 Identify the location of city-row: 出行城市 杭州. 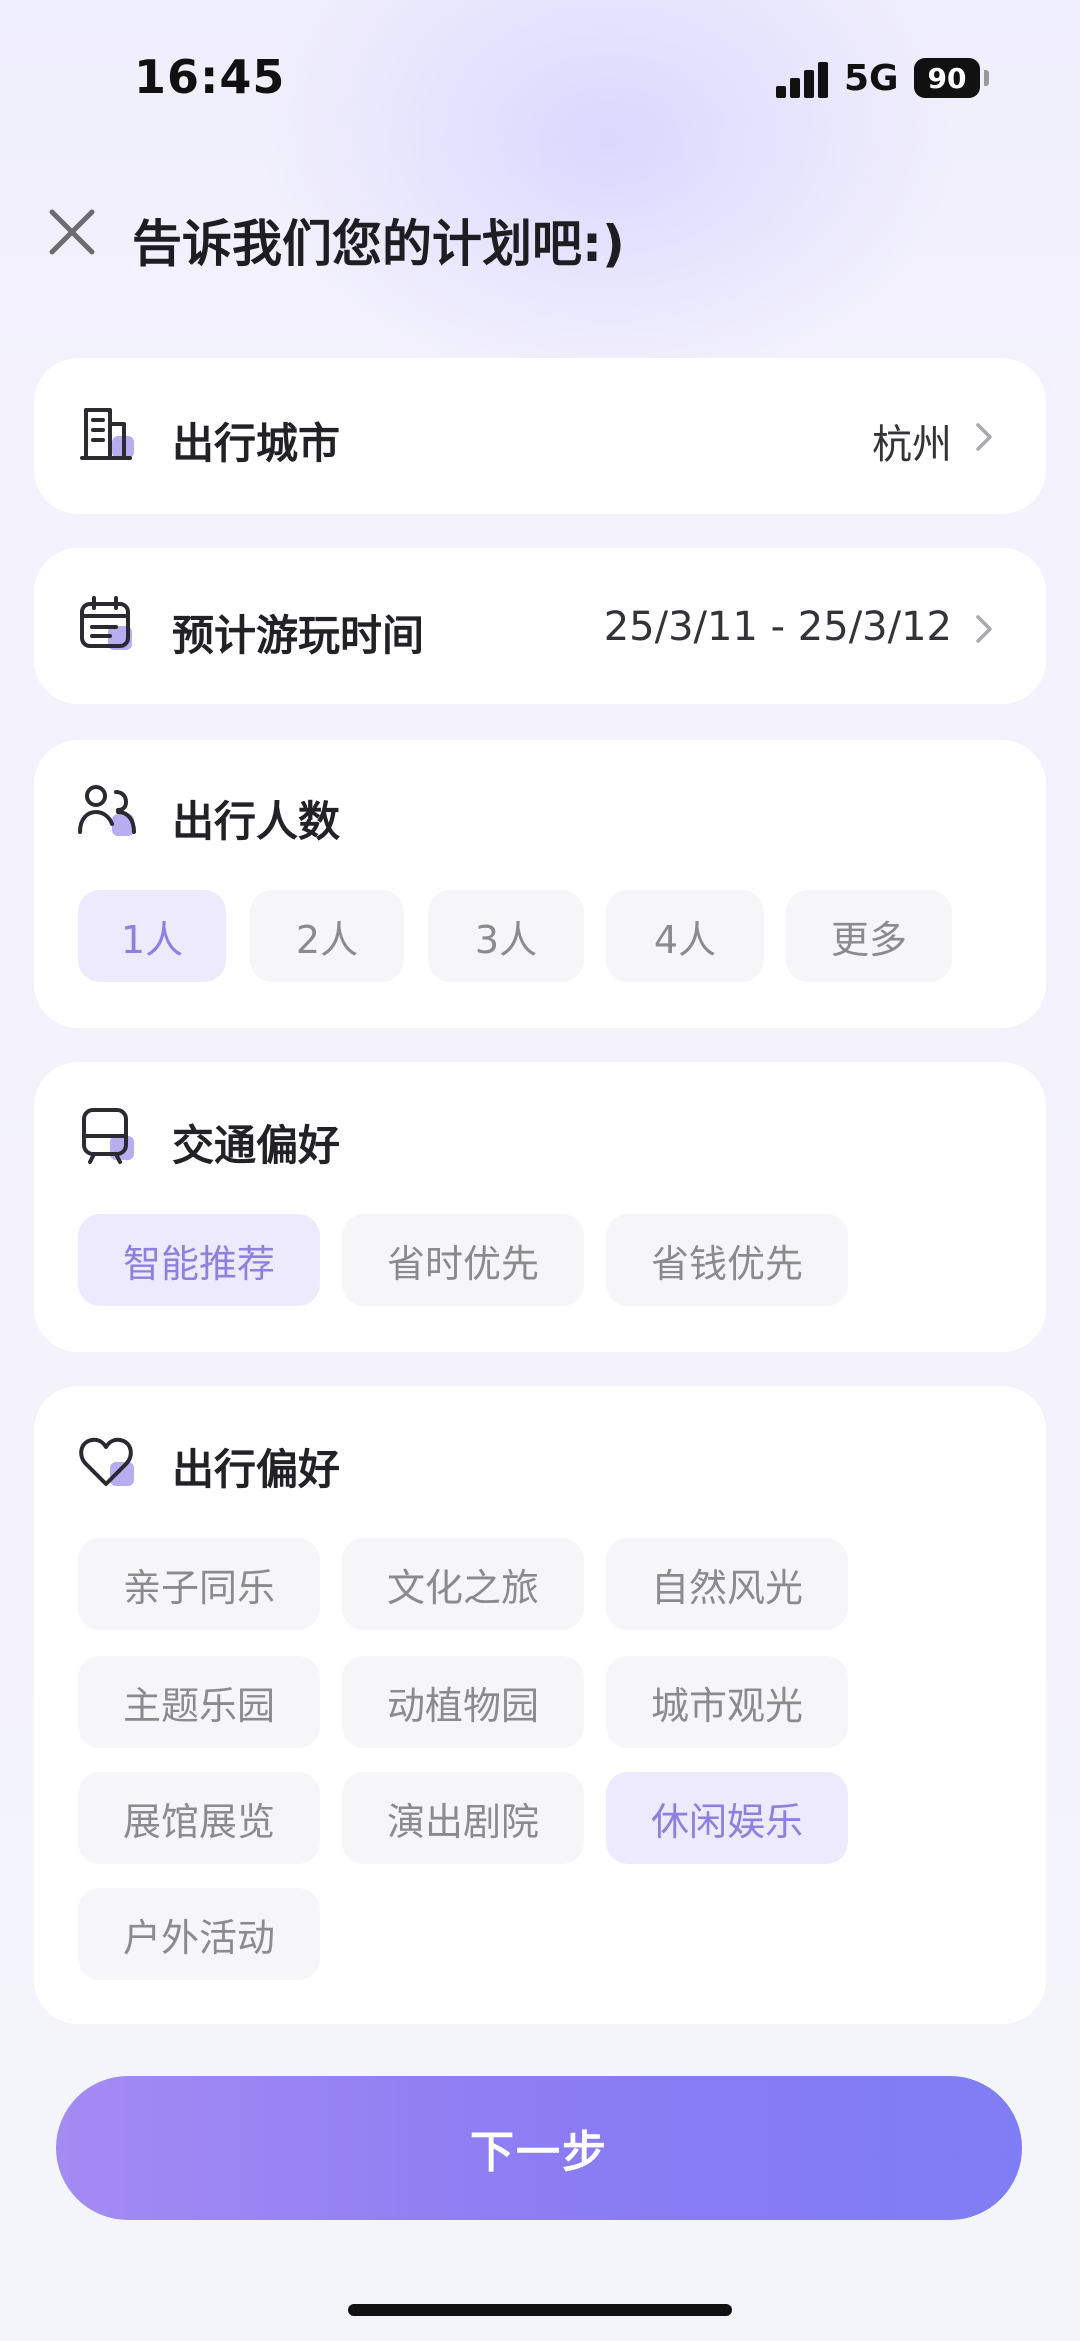
(540, 436).